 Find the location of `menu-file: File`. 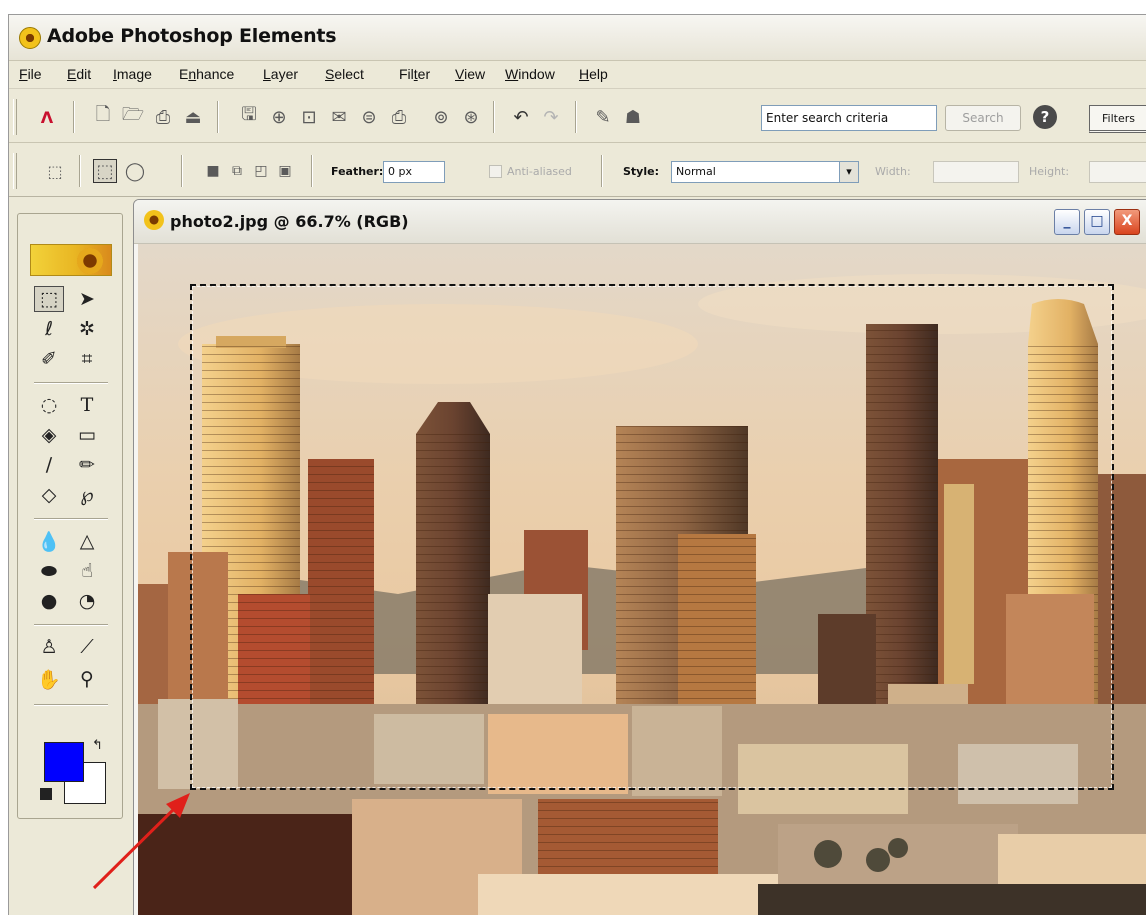

menu-file: File is located at coordinates (30, 74).